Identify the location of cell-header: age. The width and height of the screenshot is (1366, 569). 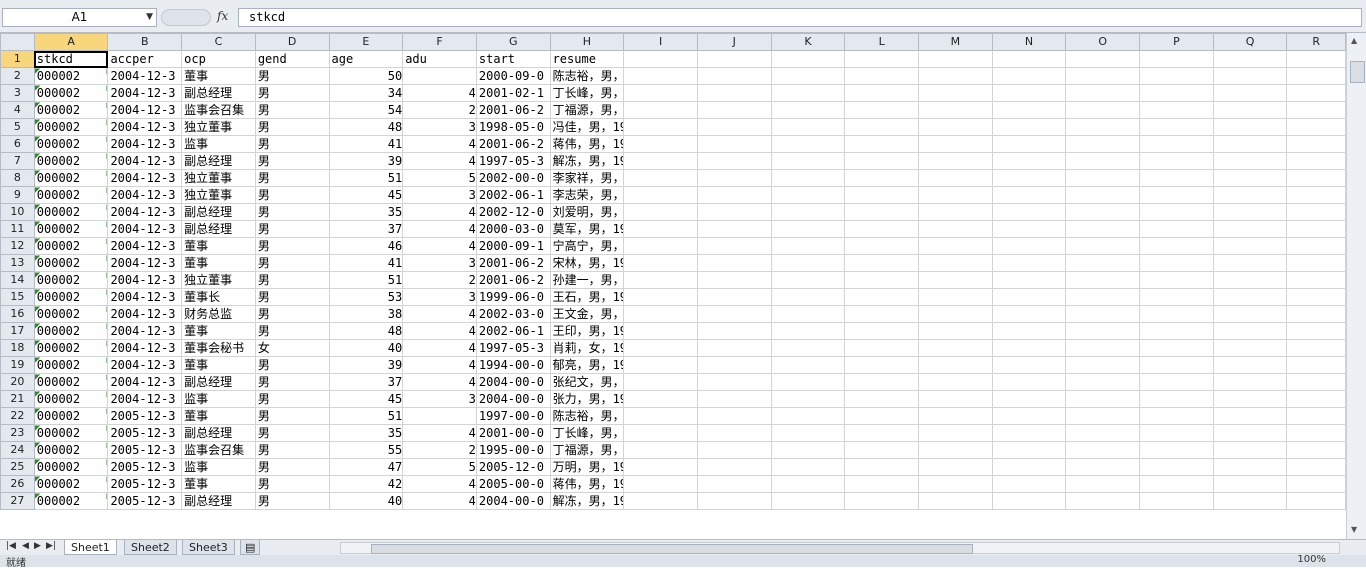
(366, 59).